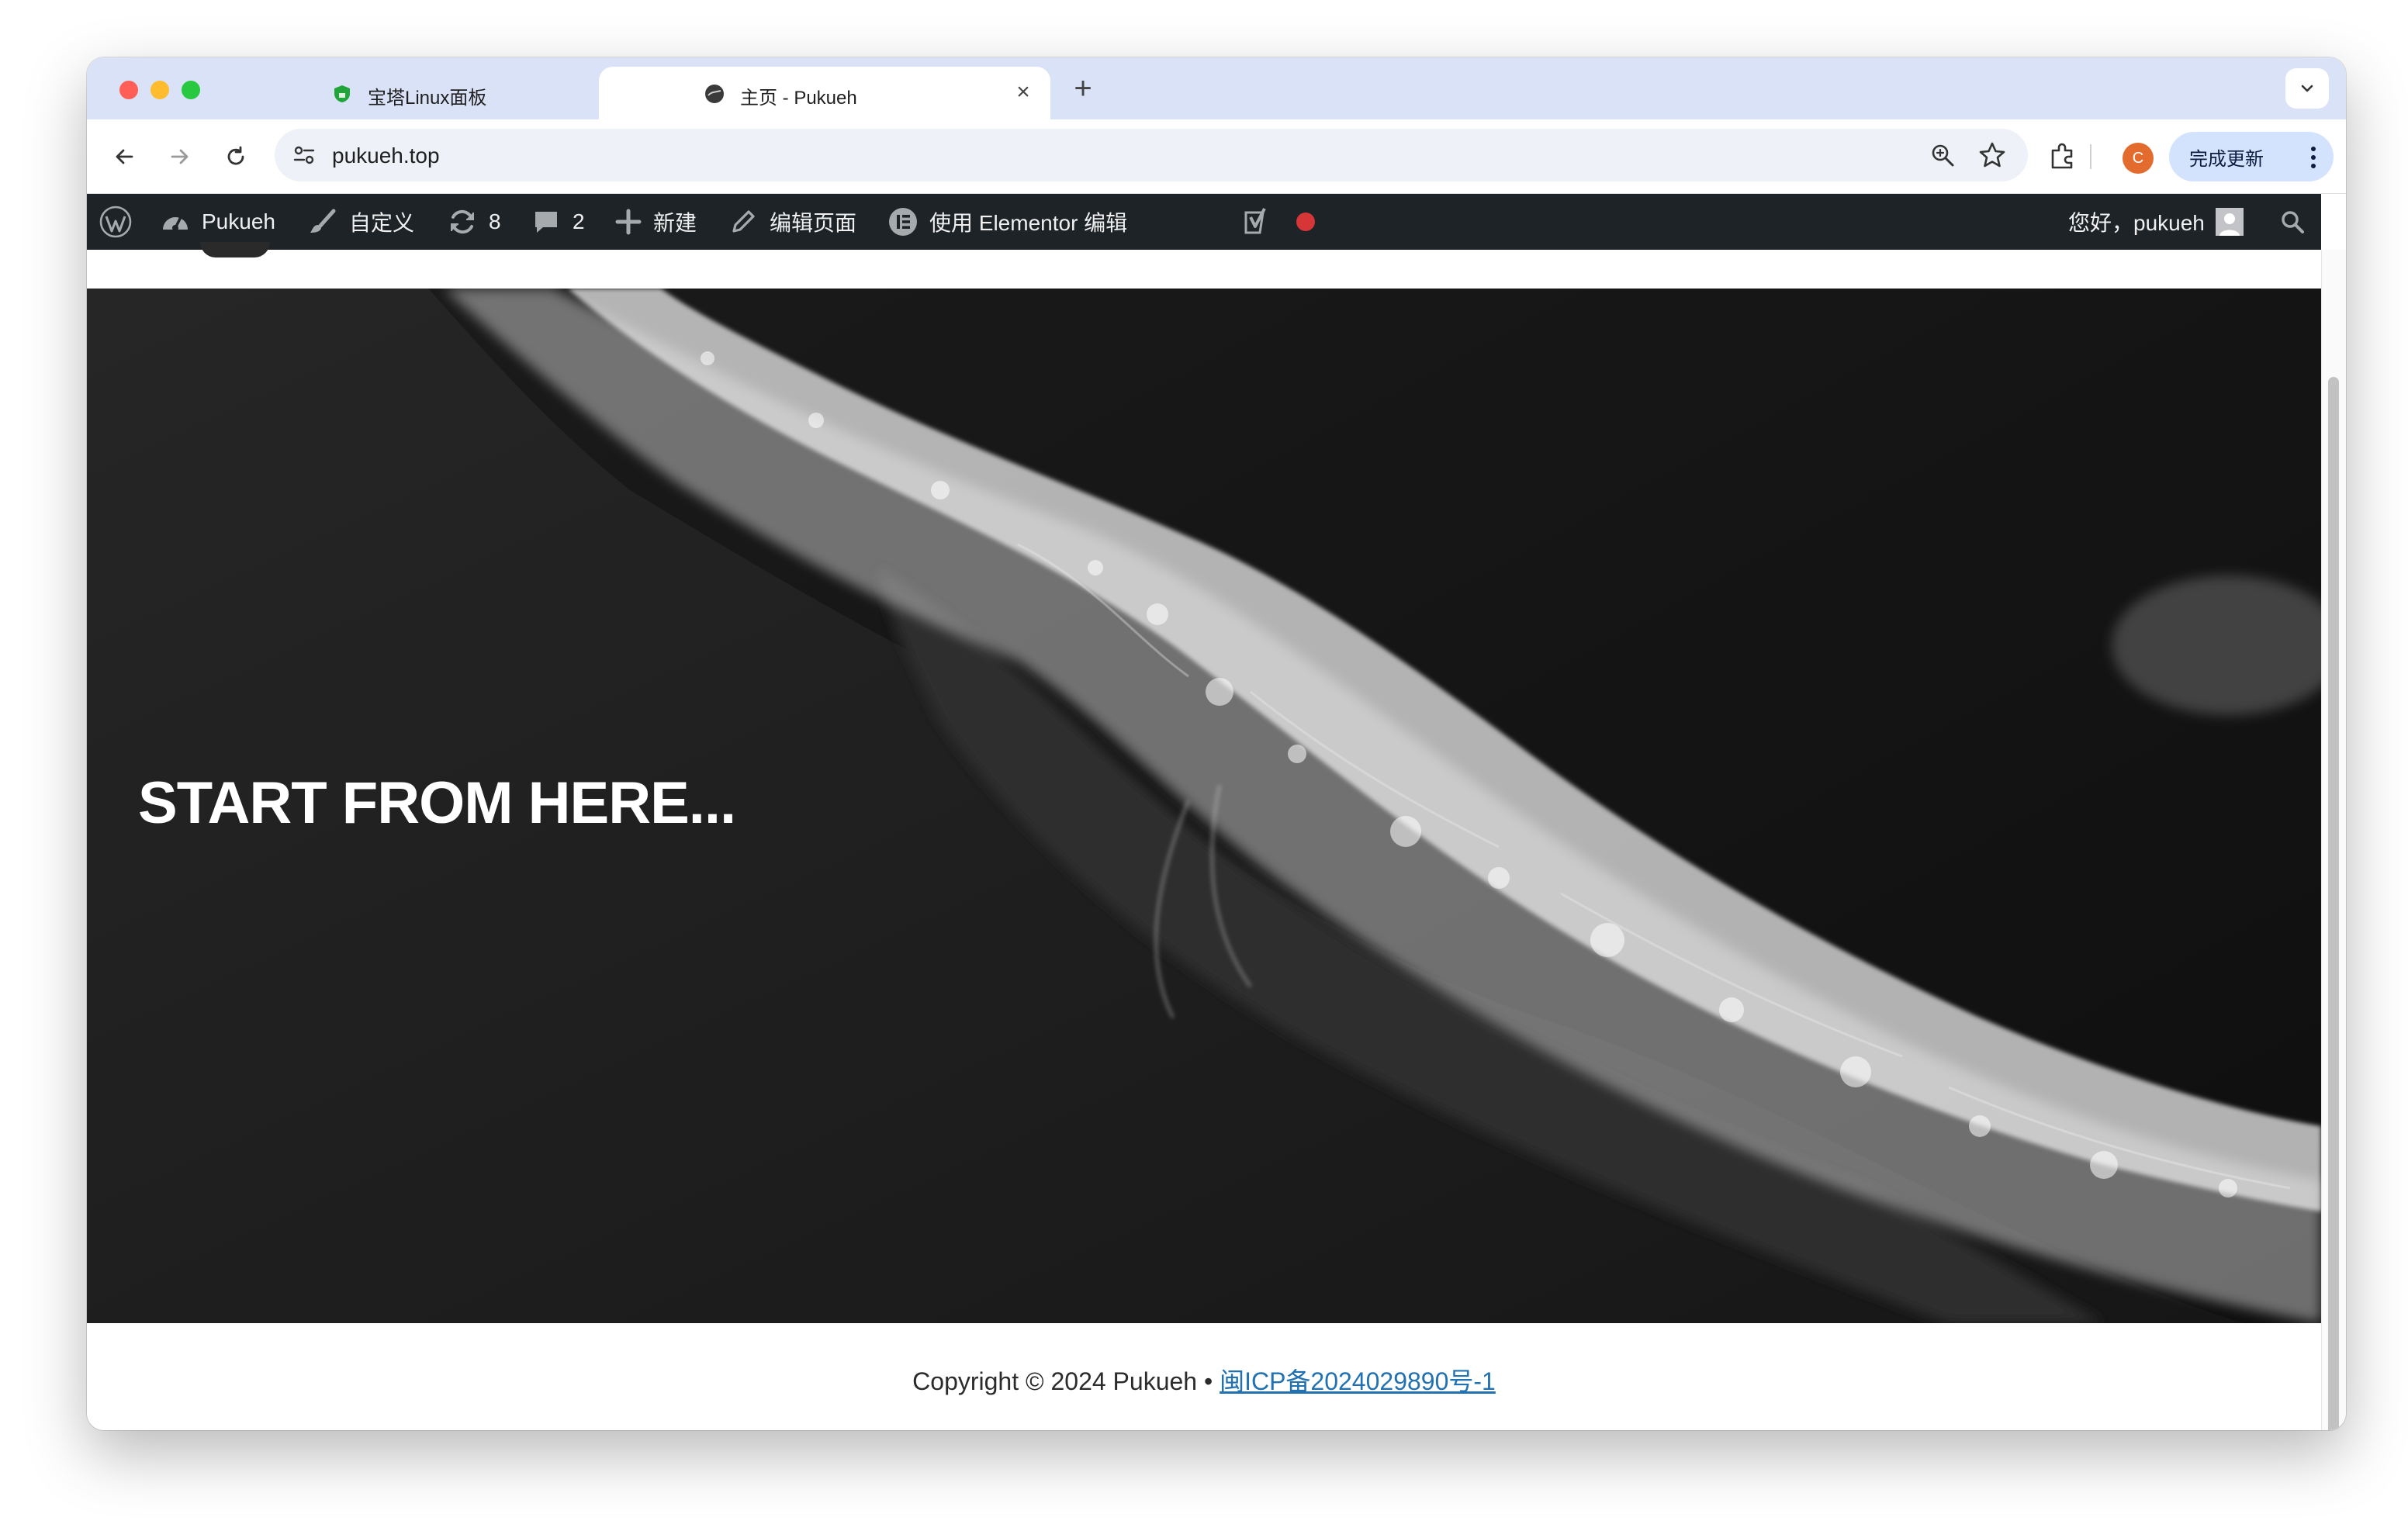 This screenshot has height=1531, width=2408. I want to click on search-icon, so click(2293, 222).